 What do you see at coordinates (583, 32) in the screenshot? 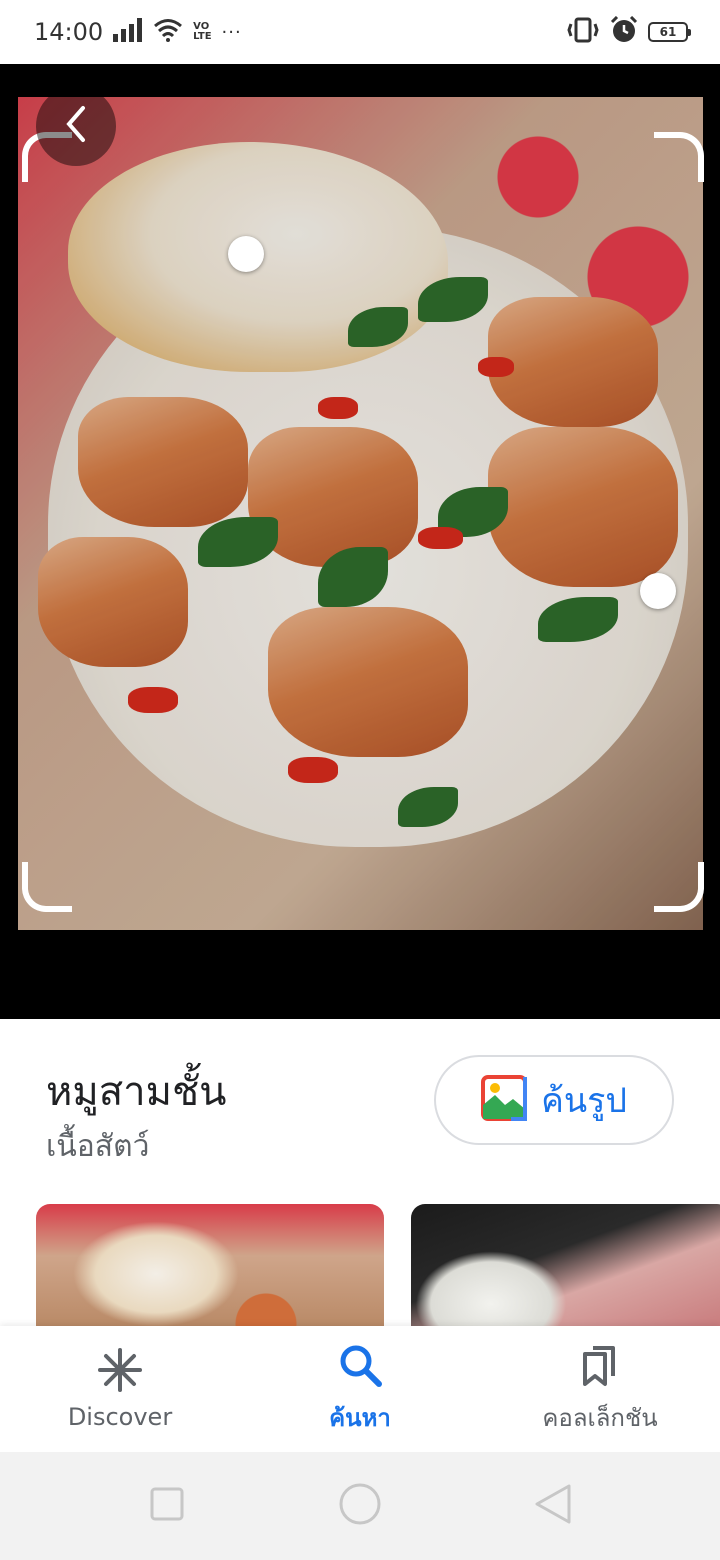
I see `vibrate-icon` at bounding box center [583, 32].